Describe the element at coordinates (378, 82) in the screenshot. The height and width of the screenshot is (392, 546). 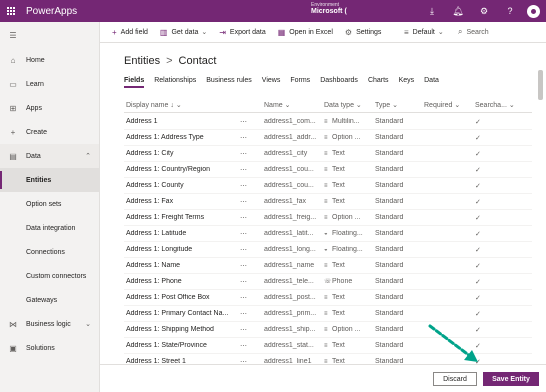
I see `tab-charts: Charts` at that location.